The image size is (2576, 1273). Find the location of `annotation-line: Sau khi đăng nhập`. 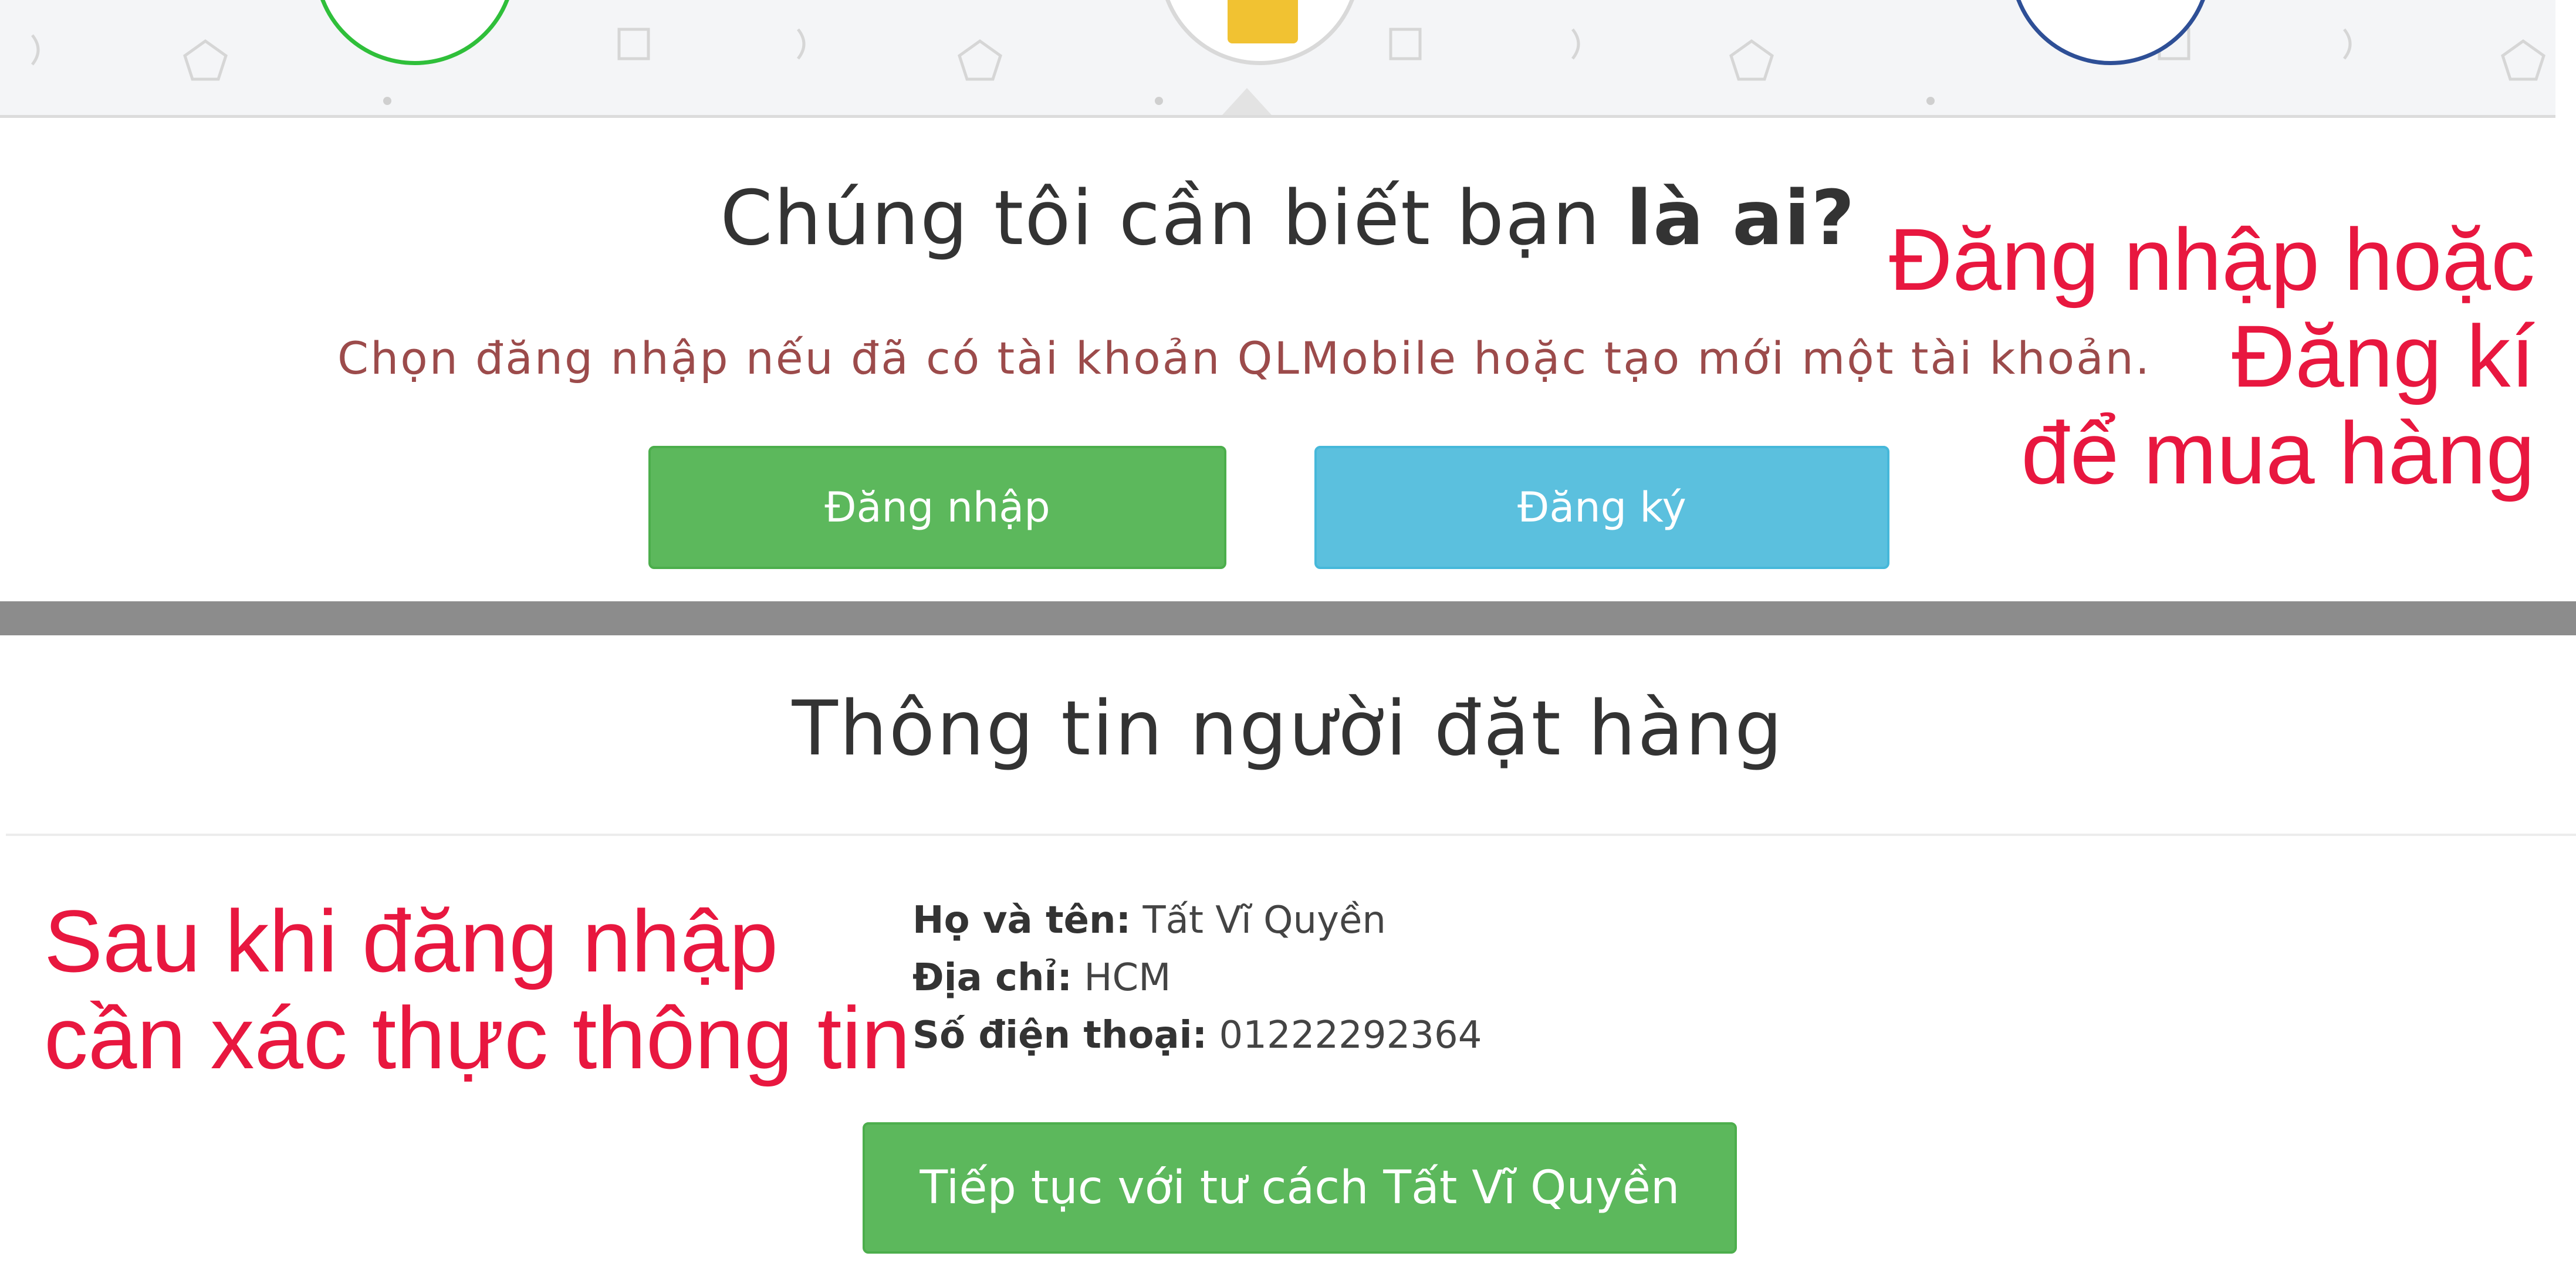

annotation-line: Sau khi đăng nhập is located at coordinates (411, 941).